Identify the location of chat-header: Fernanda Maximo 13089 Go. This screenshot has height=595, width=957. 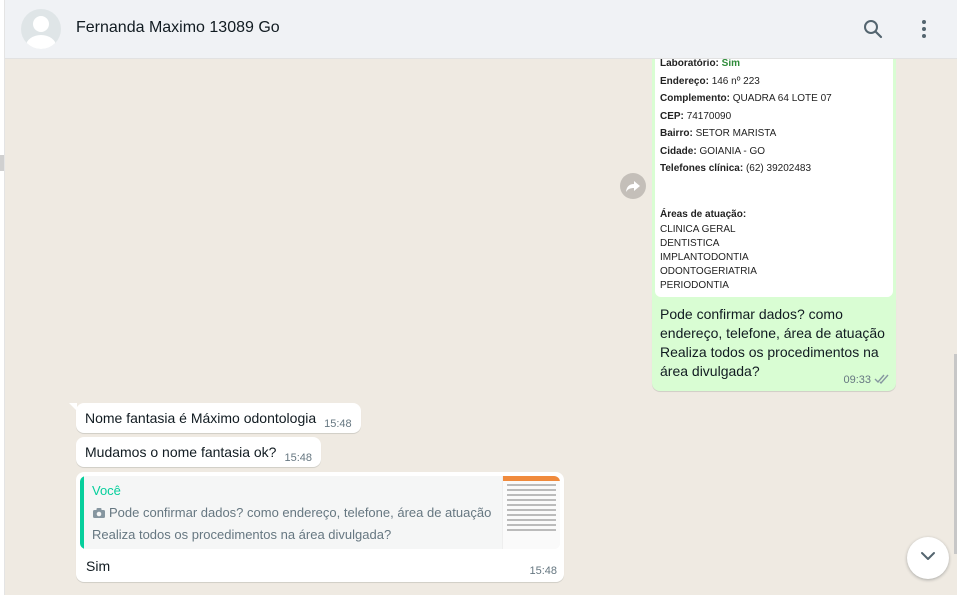
(481, 29).